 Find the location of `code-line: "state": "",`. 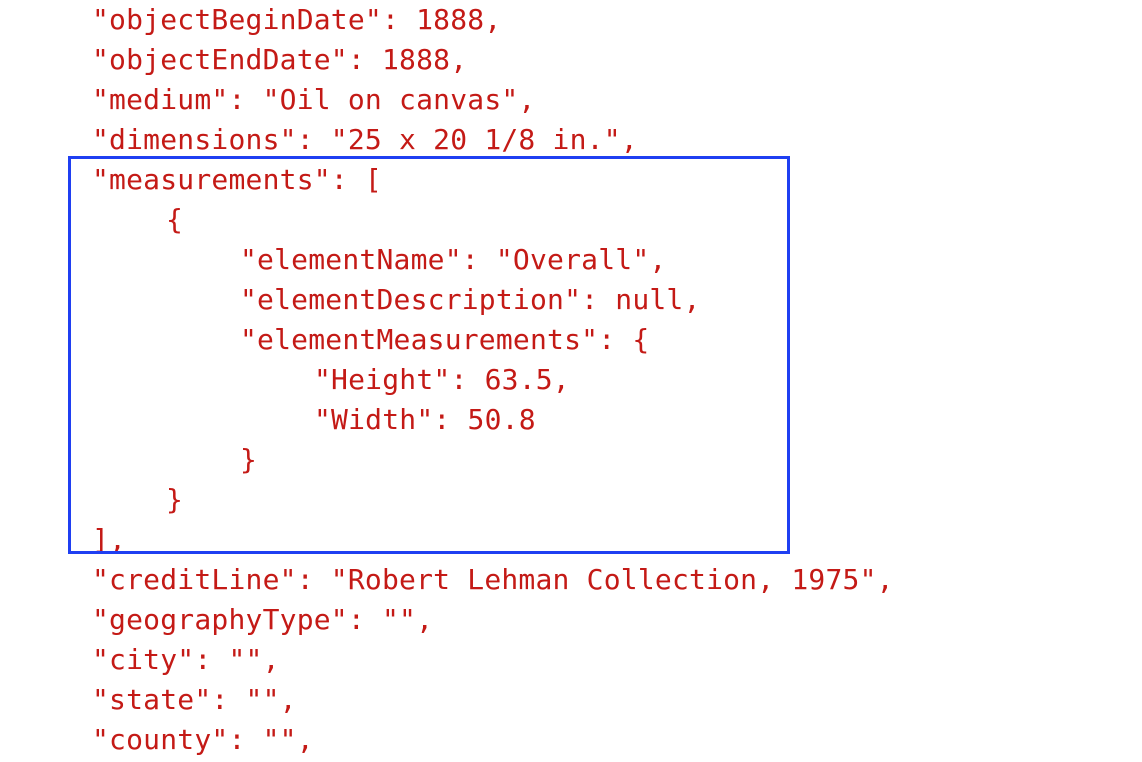

code-line: "state": "", is located at coordinates (194, 699).